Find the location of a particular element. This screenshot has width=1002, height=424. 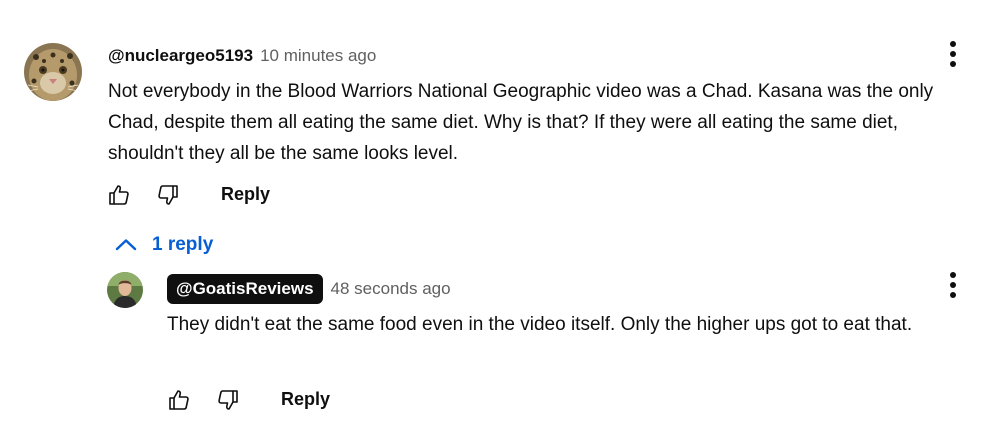

person-avatar-image is located at coordinates (125, 290).